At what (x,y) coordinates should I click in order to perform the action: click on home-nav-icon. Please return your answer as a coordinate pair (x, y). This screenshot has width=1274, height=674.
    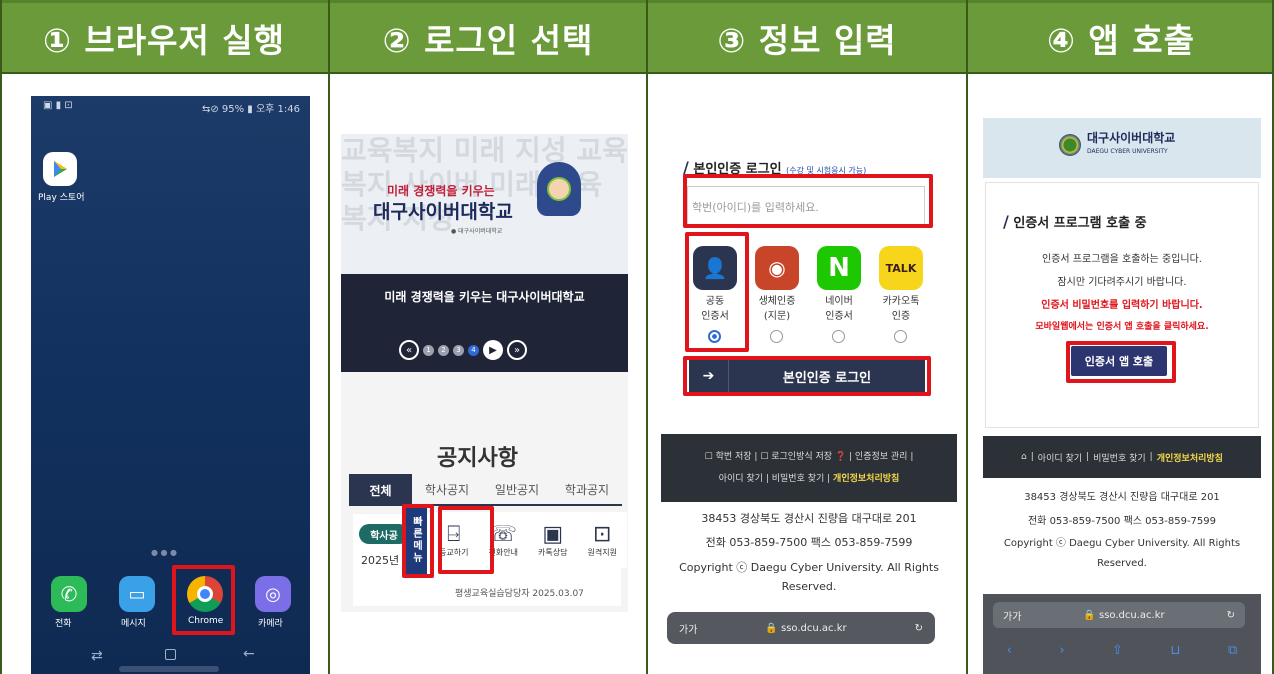
    Looking at the image, I should click on (170, 654).